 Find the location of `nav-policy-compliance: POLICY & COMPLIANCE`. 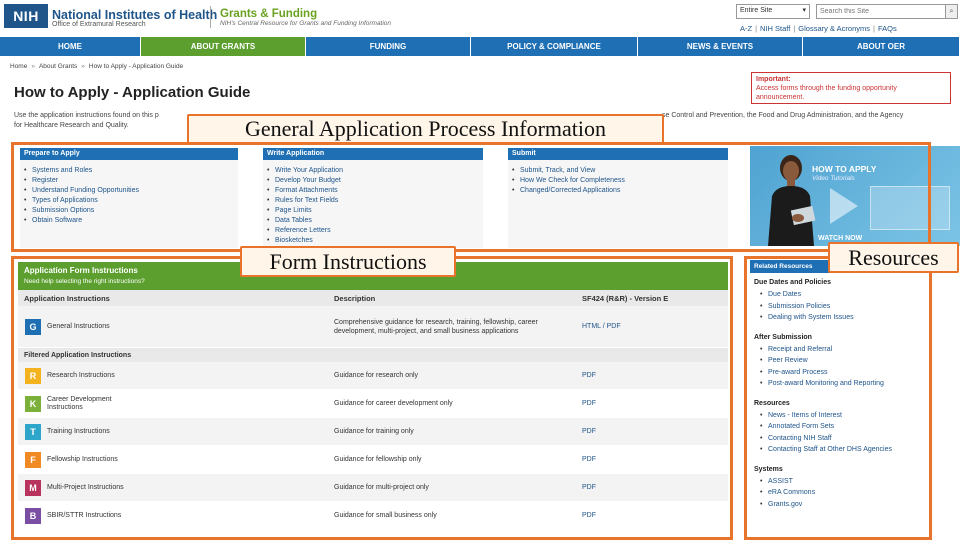

nav-policy-compliance: POLICY & COMPLIANCE is located at coordinates (554, 46).